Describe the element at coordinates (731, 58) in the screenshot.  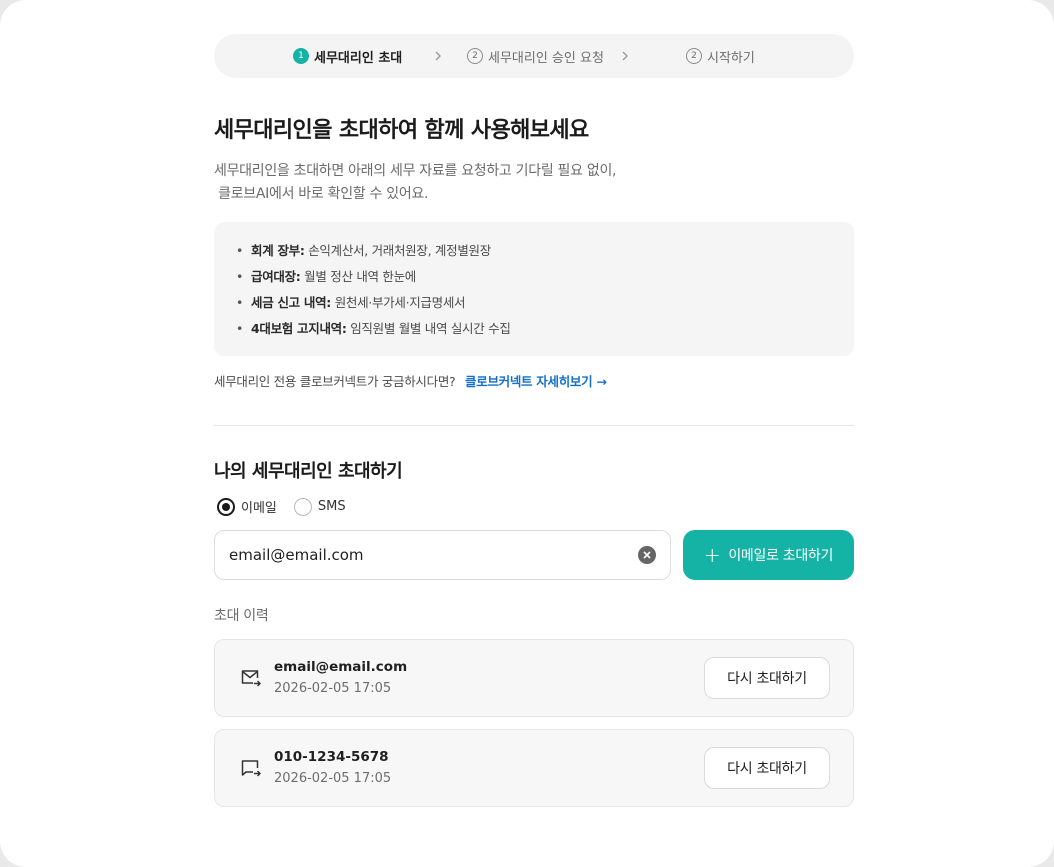
I see `step-label: 시작하기` at that location.